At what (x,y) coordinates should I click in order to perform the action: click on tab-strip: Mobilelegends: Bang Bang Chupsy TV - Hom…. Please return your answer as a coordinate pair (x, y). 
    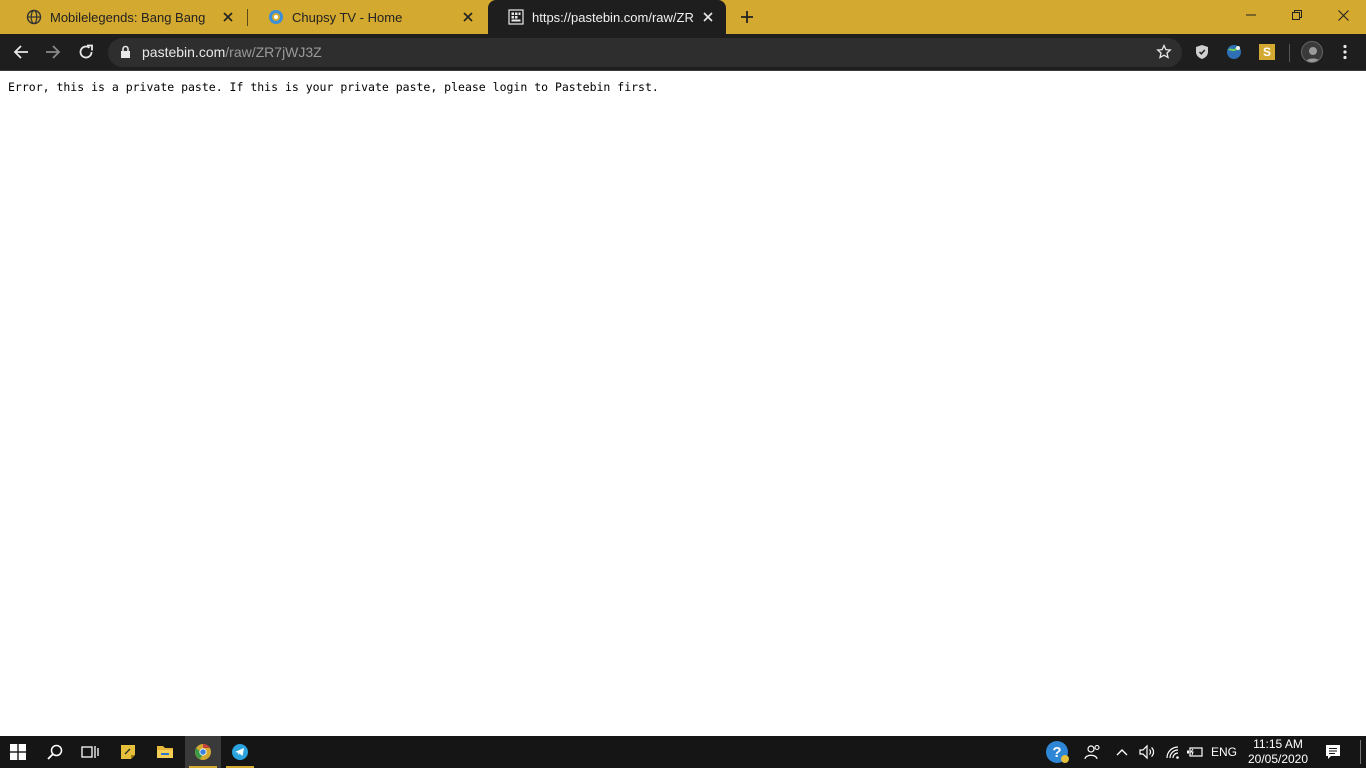
    Looking at the image, I should click on (683, 17).